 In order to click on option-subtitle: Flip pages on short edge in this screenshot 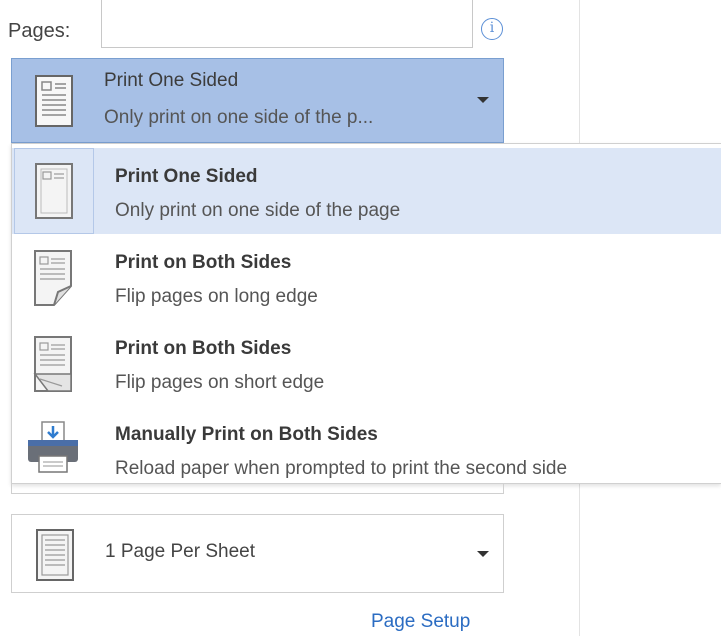, I will do `click(220, 382)`.